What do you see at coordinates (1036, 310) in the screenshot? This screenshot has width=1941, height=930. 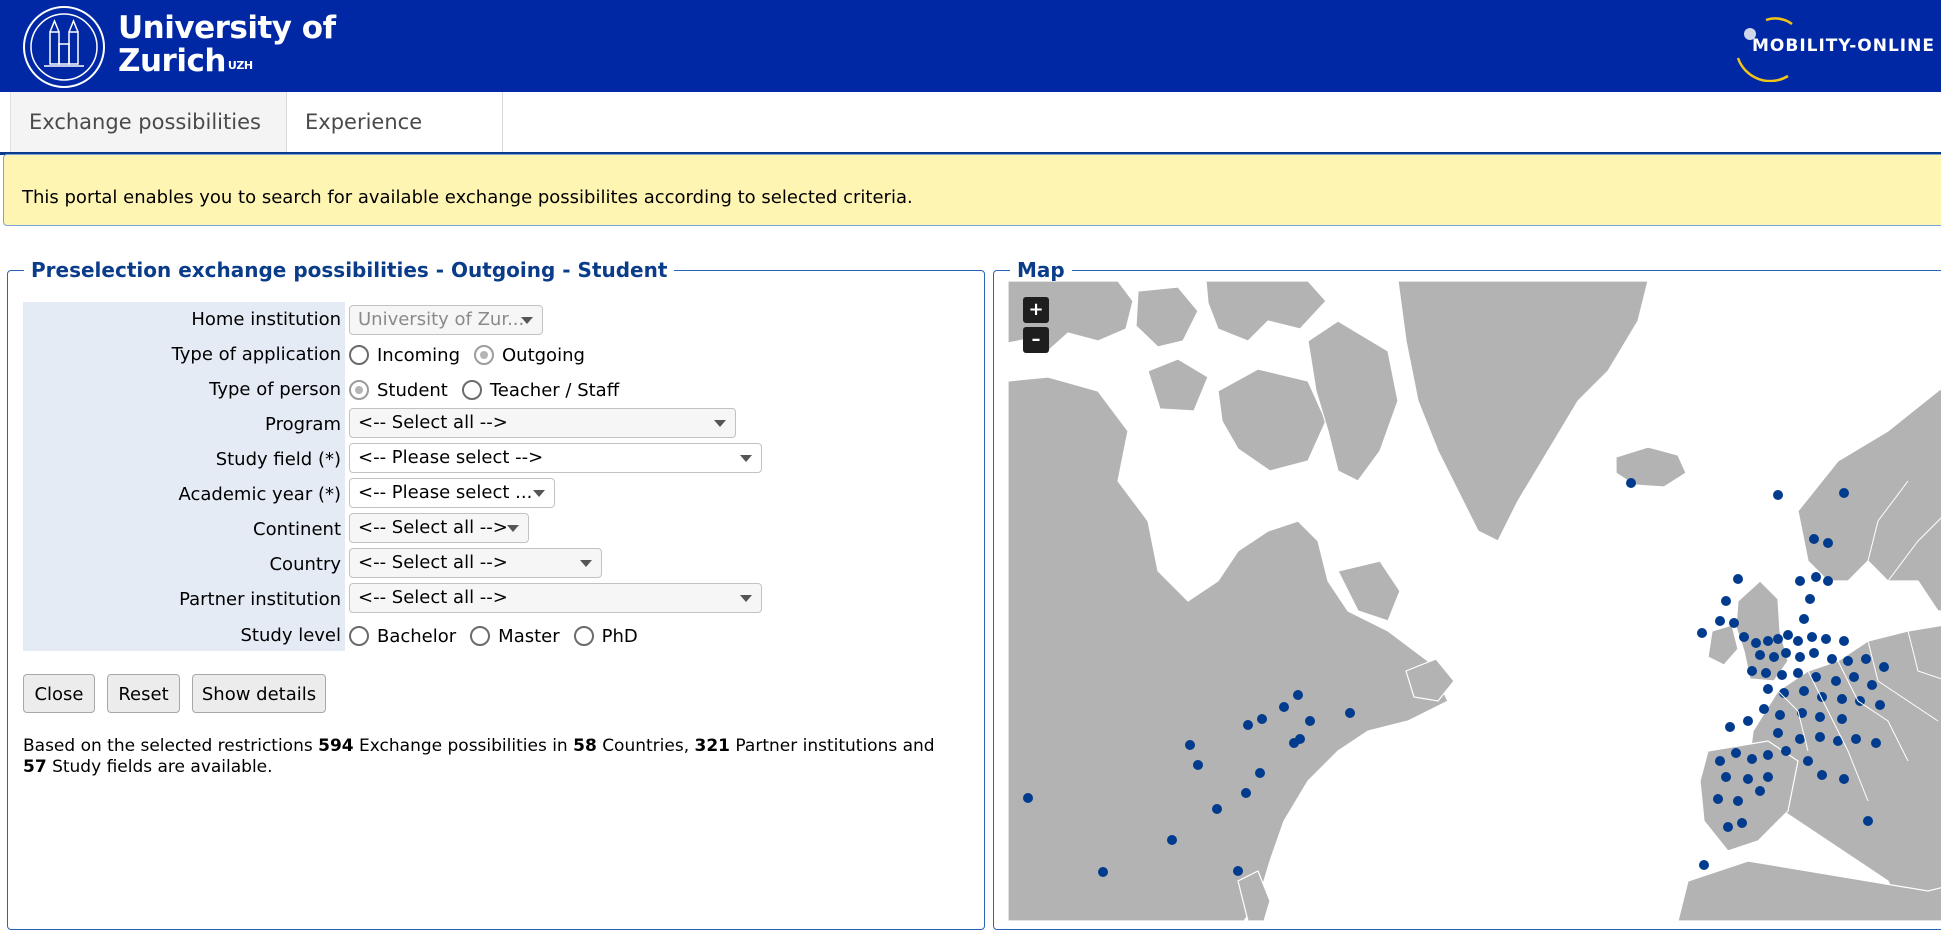 I see `zoom-in-button: +` at bounding box center [1036, 310].